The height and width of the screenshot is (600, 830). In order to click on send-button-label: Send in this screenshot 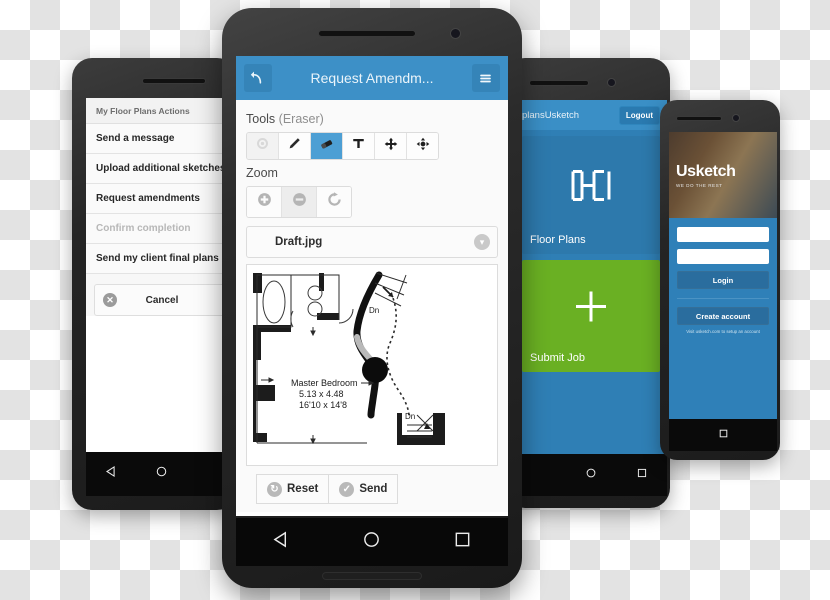, I will do `click(373, 489)`.